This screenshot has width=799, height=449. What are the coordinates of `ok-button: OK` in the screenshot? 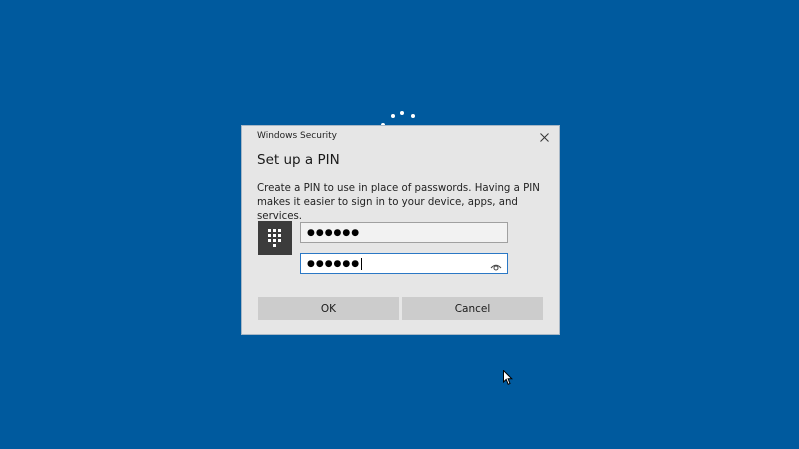 It's located at (328, 308).